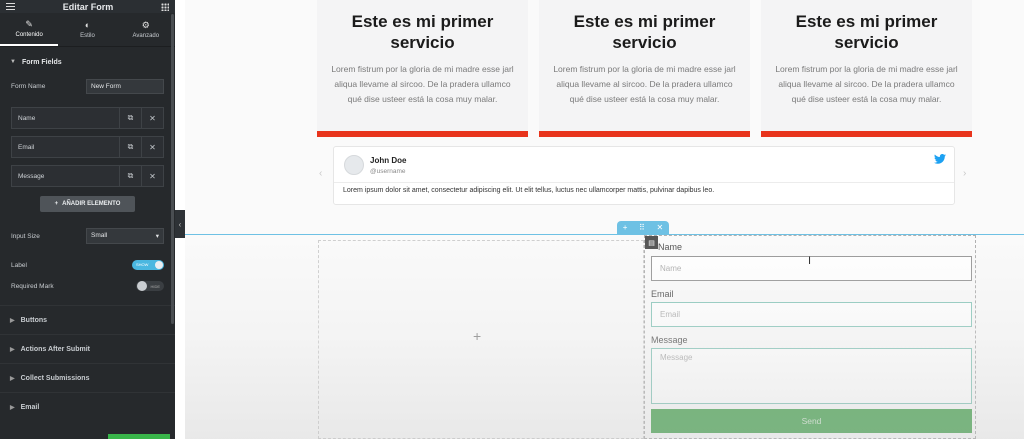 This screenshot has width=1024, height=439. What do you see at coordinates (106, 86) in the screenshot?
I see `form-name-value: New Form` at bounding box center [106, 86].